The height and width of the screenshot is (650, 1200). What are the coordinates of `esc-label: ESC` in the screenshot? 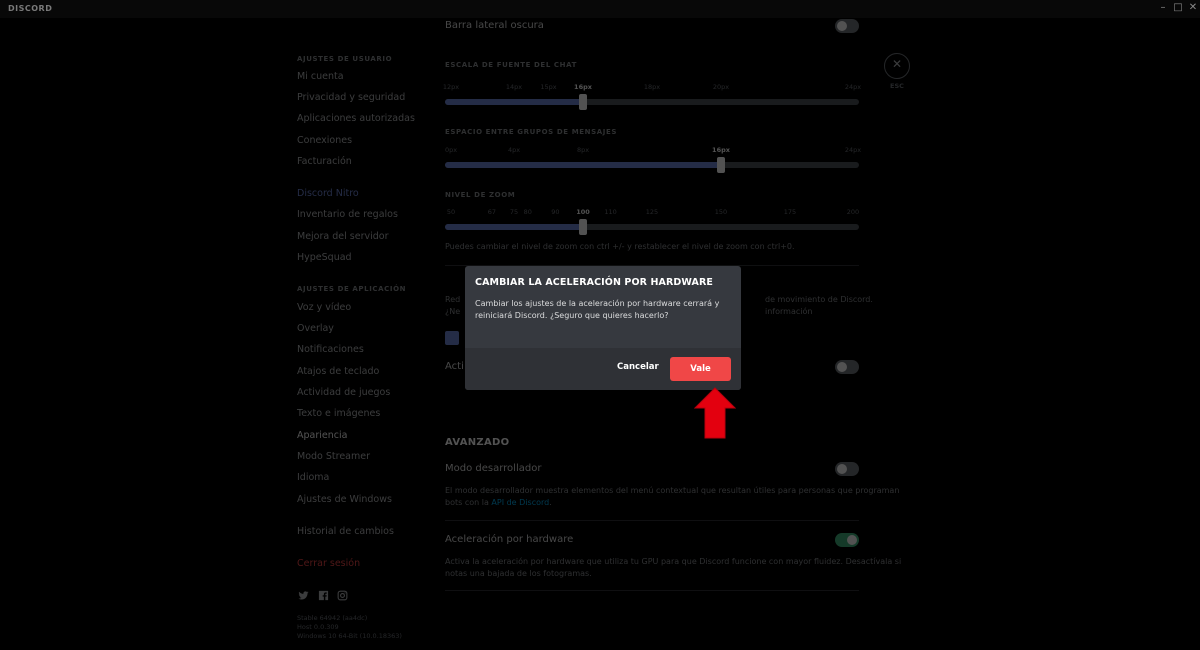 It's located at (897, 86).